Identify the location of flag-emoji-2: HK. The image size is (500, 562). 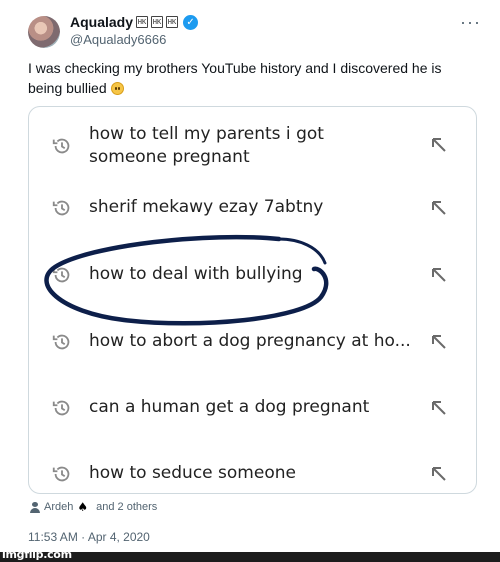
(157, 22).